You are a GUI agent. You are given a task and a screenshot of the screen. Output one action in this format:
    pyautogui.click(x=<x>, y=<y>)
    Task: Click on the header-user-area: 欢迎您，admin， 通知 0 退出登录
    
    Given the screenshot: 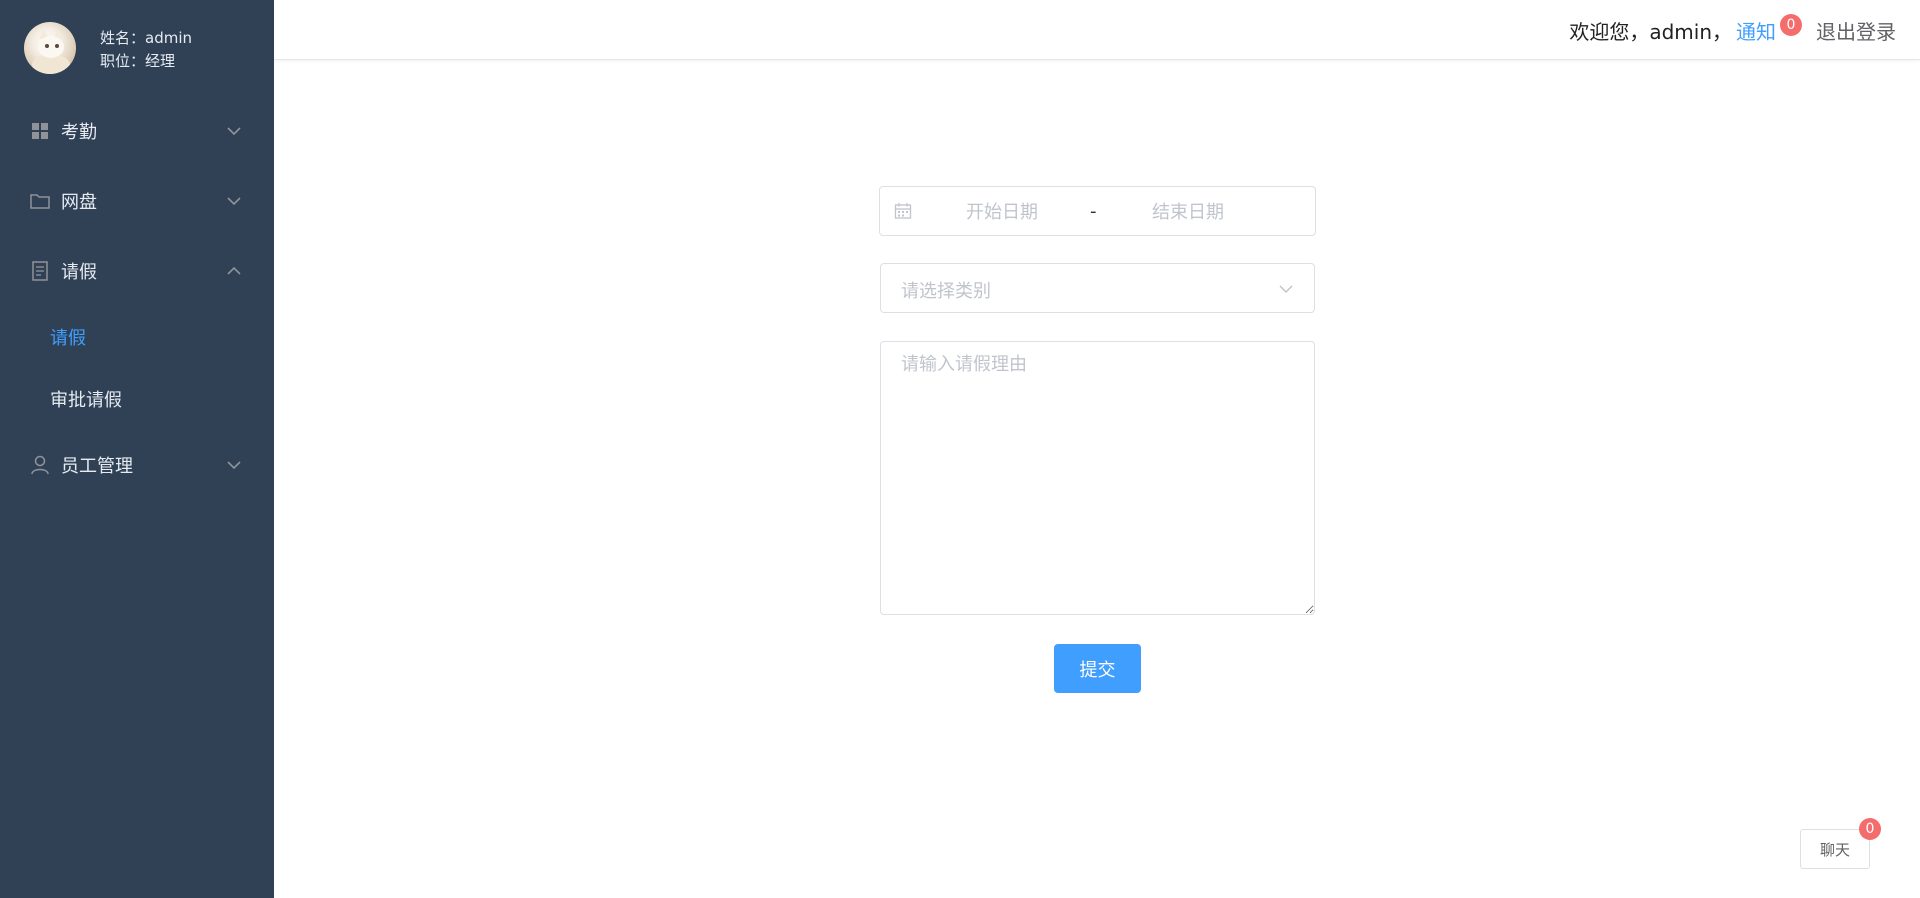 What is the action you would take?
    pyautogui.click(x=1732, y=29)
    